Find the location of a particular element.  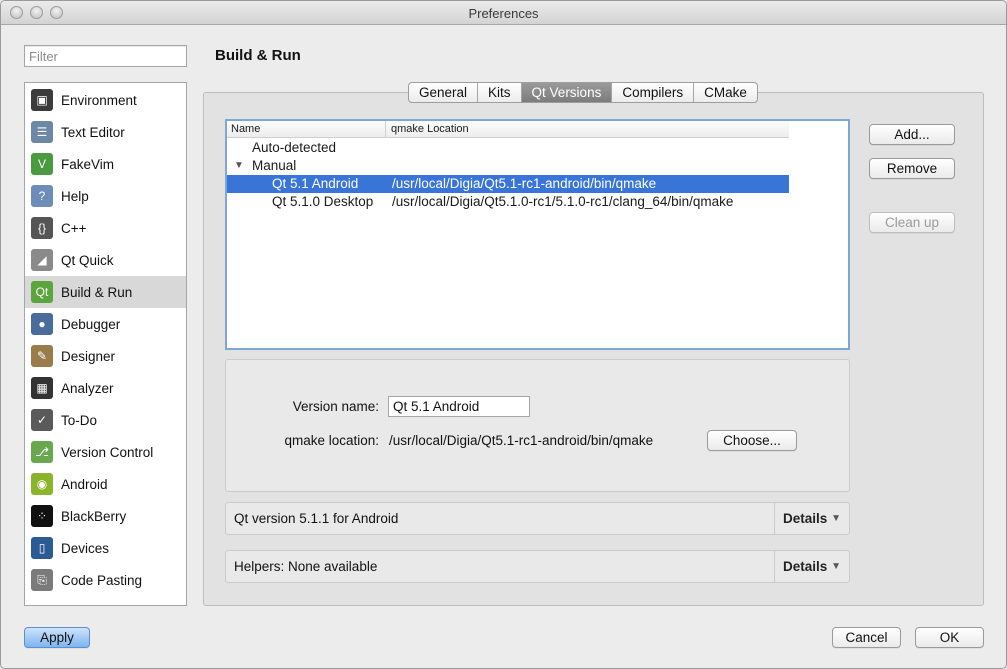

help-icon: ? is located at coordinates (42, 196).